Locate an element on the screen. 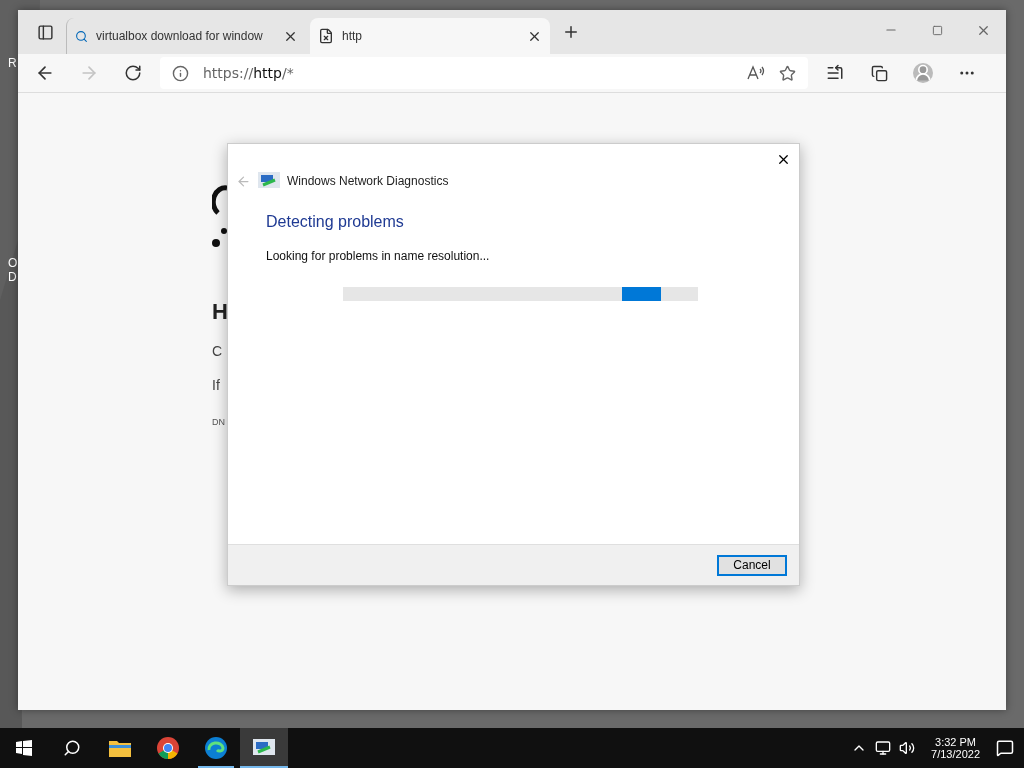  page-text: If is located at coordinates (216, 385).